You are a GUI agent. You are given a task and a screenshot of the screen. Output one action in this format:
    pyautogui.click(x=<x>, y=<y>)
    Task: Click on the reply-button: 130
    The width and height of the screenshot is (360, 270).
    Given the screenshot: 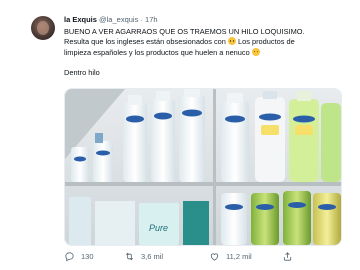 What is the action you would take?
    pyautogui.click(x=79, y=256)
    